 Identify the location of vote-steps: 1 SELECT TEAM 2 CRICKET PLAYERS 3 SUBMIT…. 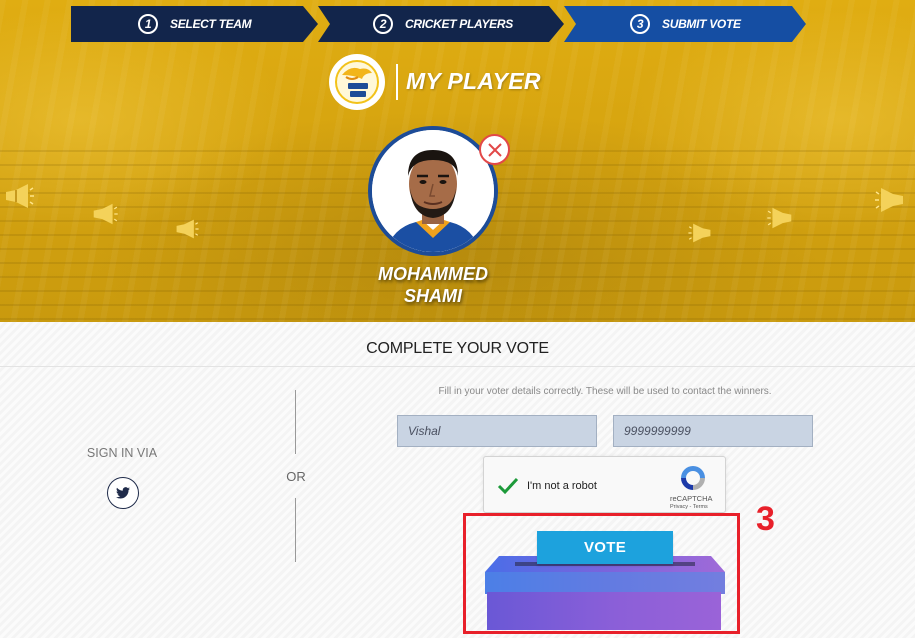
(441, 24).